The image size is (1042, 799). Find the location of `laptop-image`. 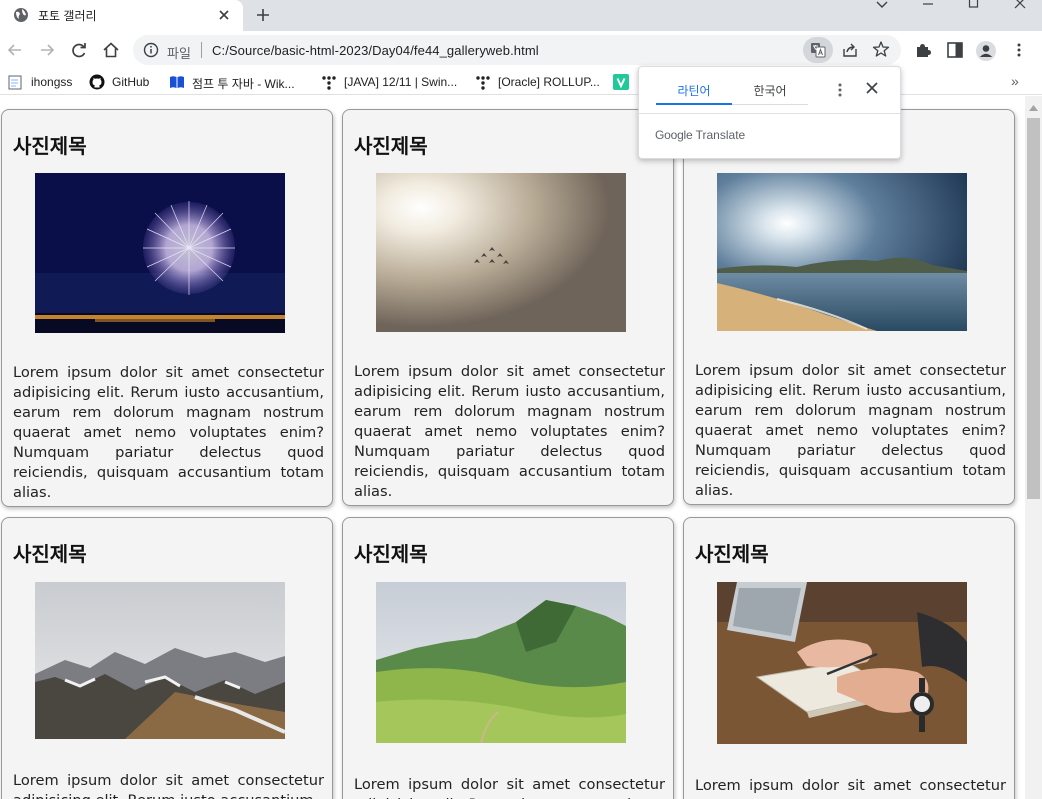

laptop-image is located at coordinates (842, 663).